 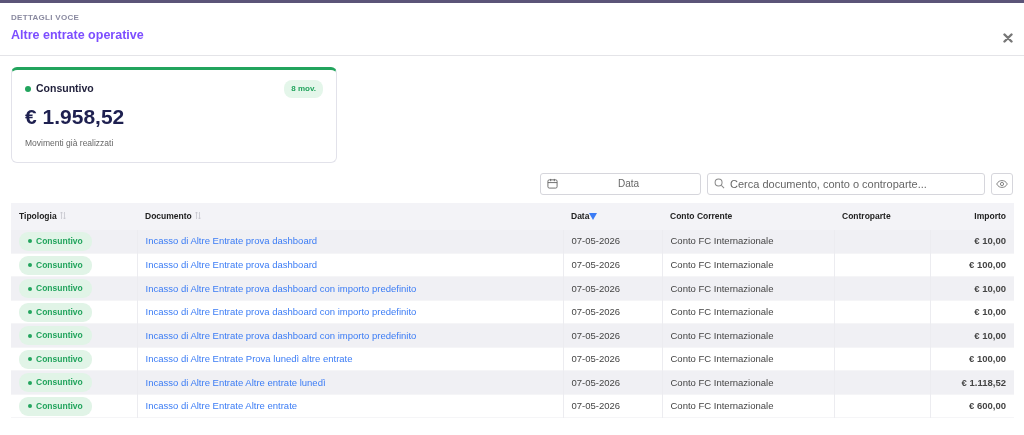 What do you see at coordinates (46, 18) in the screenshot?
I see `section-label: DETTAGLI VOCE` at bounding box center [46, 18].